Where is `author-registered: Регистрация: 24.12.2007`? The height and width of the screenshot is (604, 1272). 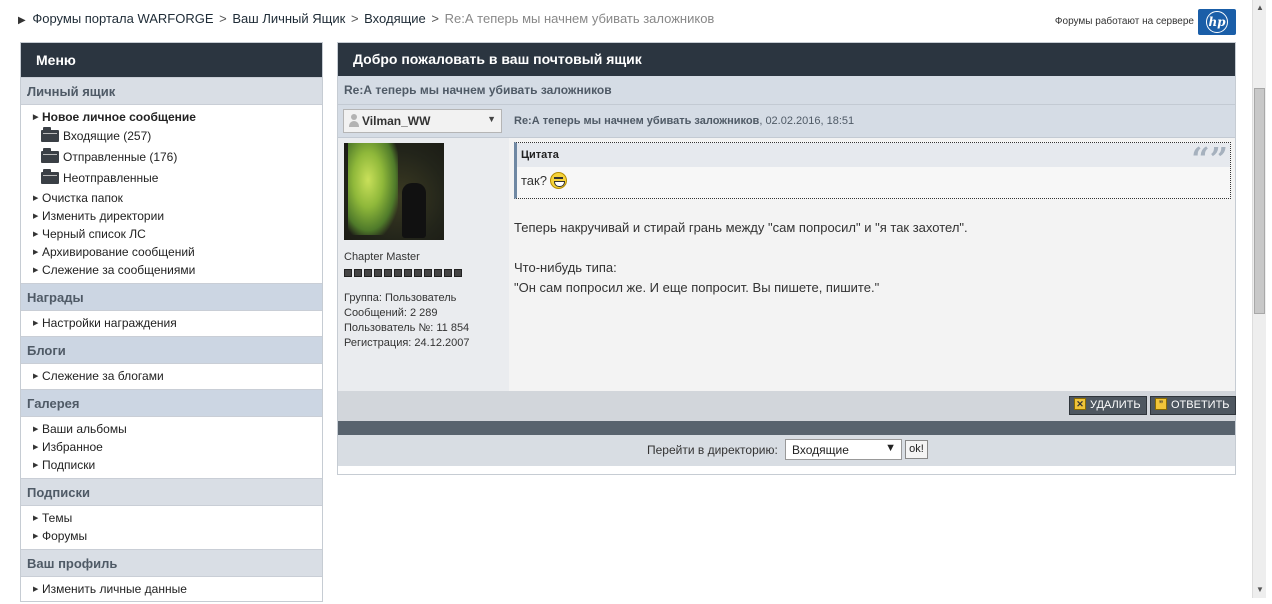 author-registered: Регистрация: 24.12.2007 is located at coordinates (407, 343).